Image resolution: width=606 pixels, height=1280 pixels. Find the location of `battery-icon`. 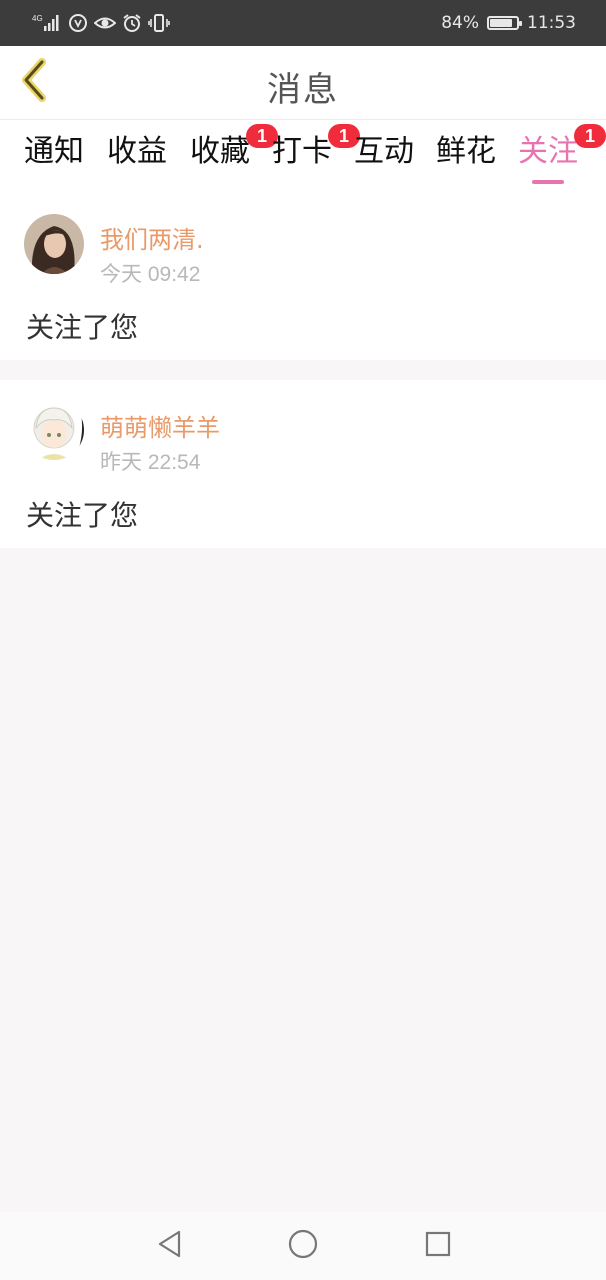

battery-icon is located at coordinates (504, 23).